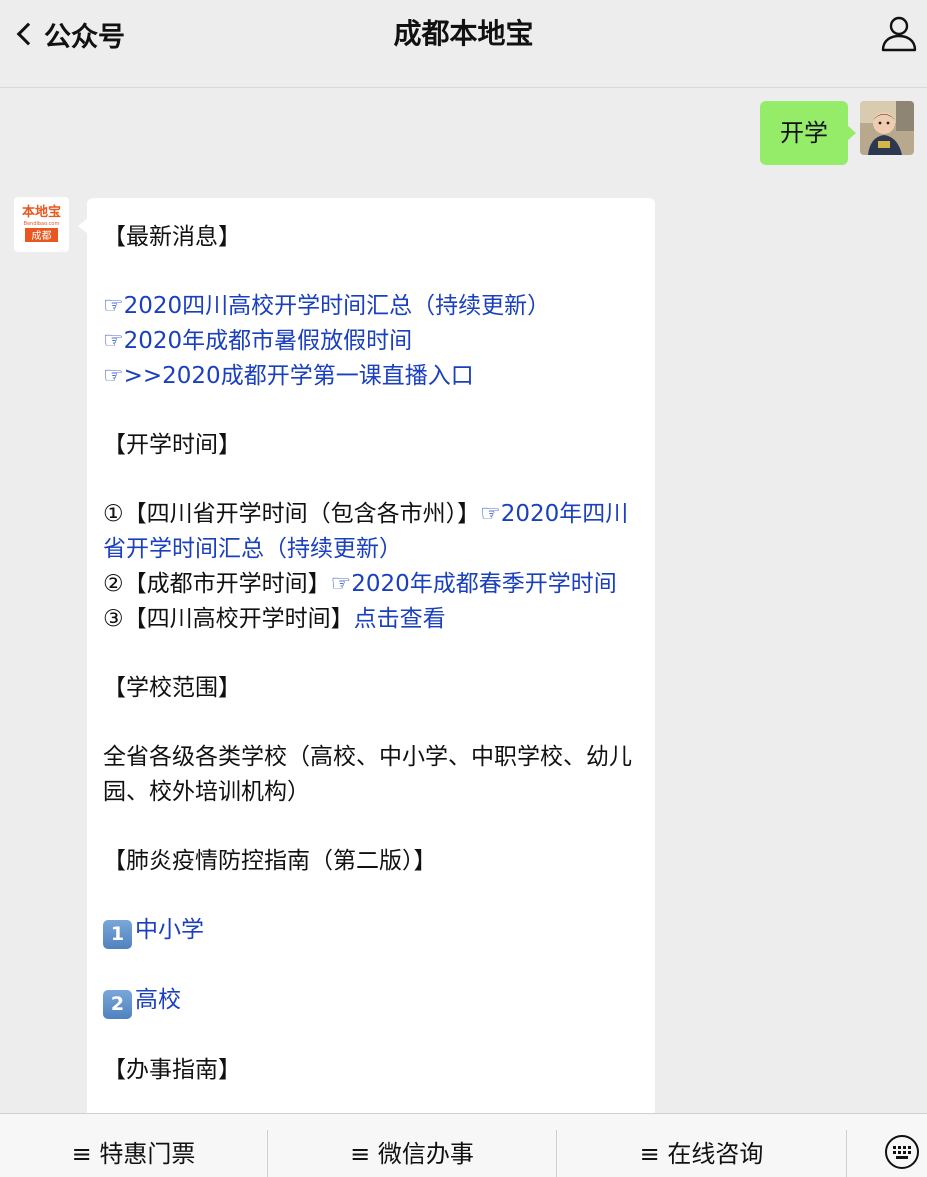  I want to click on link-first-lesson-live: ☞>>2020成都开学第一课直播入口, so click(371, 376).